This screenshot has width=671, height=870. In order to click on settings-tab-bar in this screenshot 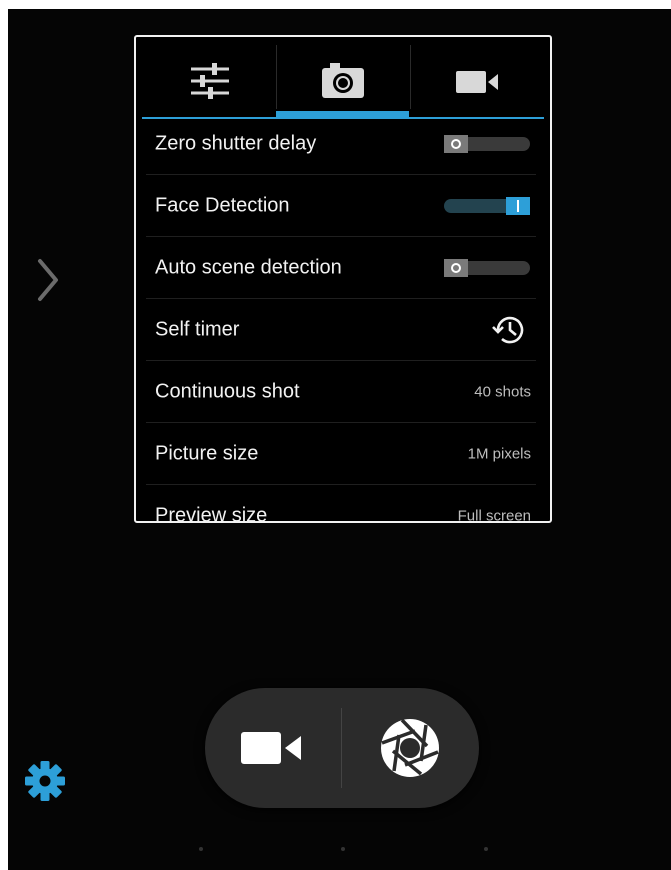, I will do `click(343, 80)`.